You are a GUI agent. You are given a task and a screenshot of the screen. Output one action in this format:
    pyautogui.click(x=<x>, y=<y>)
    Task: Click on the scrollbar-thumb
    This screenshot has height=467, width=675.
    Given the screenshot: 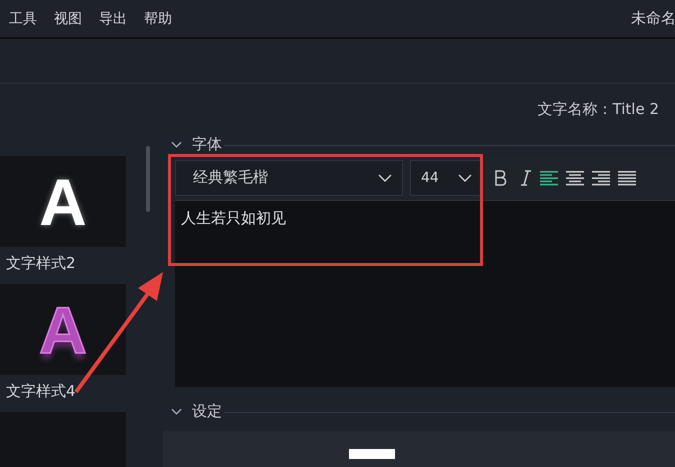 What is the action you would take?
    pyautogui.click(x=148, y=179)
    